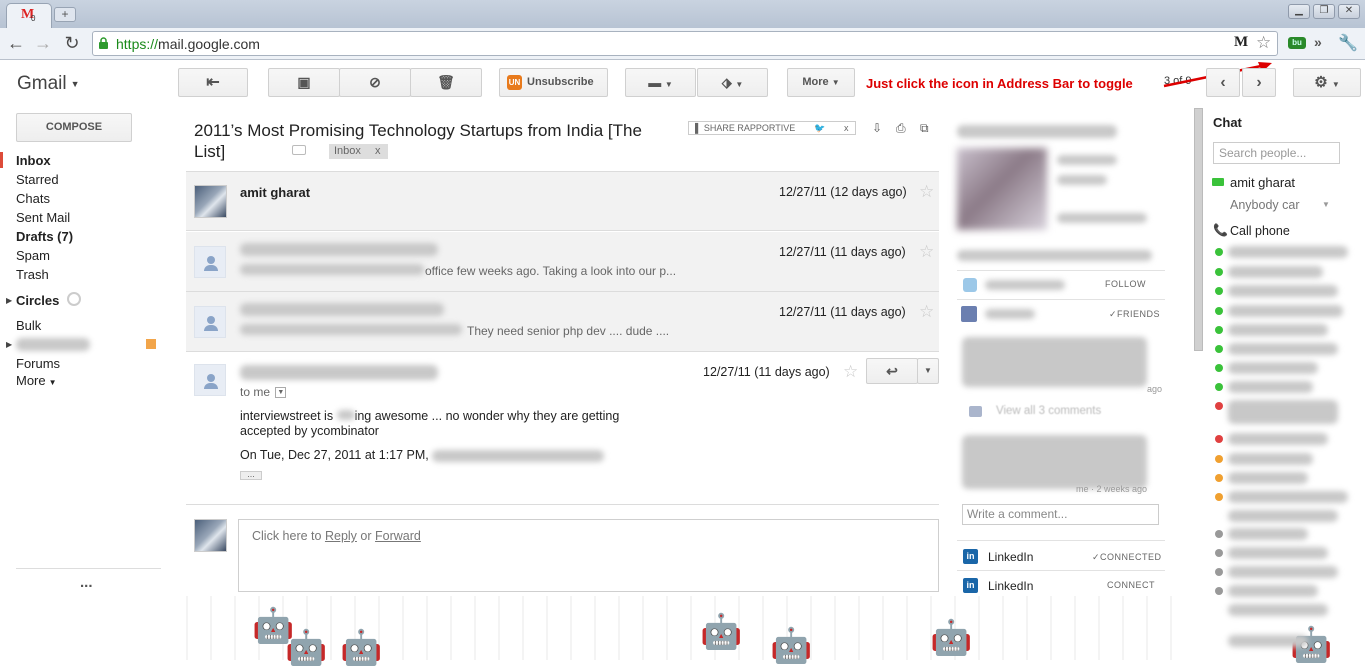  I want to click on close-icon: x, so click(846, 128).